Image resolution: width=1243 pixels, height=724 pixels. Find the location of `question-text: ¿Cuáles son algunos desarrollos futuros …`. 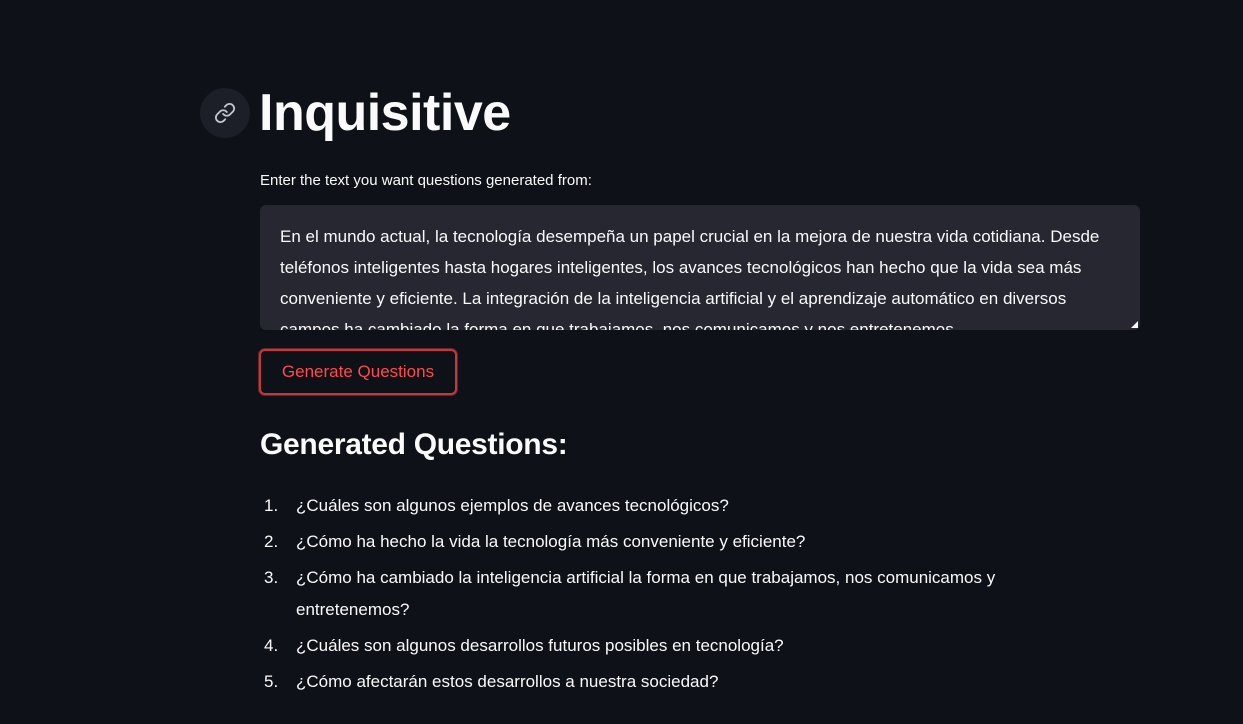

question-text: ¿Cuáles son algunos desarrollos futuros … is located at coordinates (540, 645).